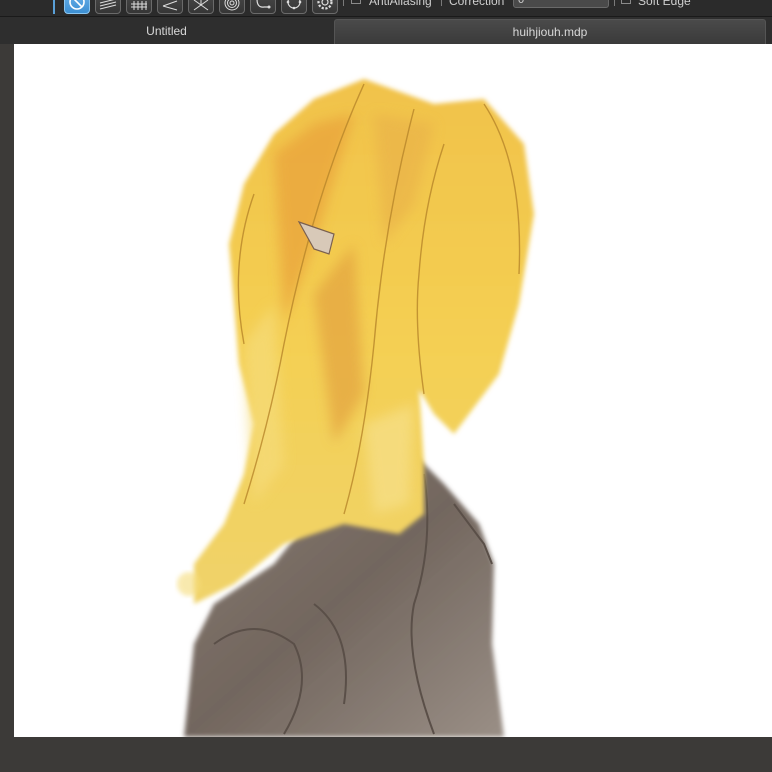  I want to click on parallel-ruler-button, so click(108, 7).